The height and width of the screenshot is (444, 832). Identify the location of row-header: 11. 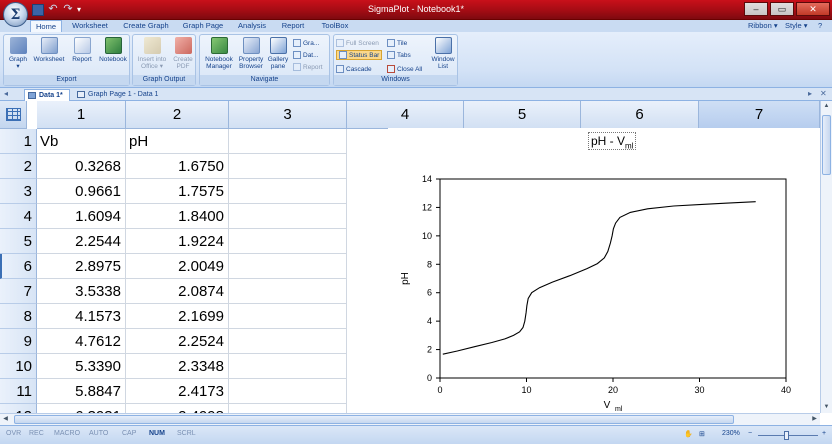
(18, 391).